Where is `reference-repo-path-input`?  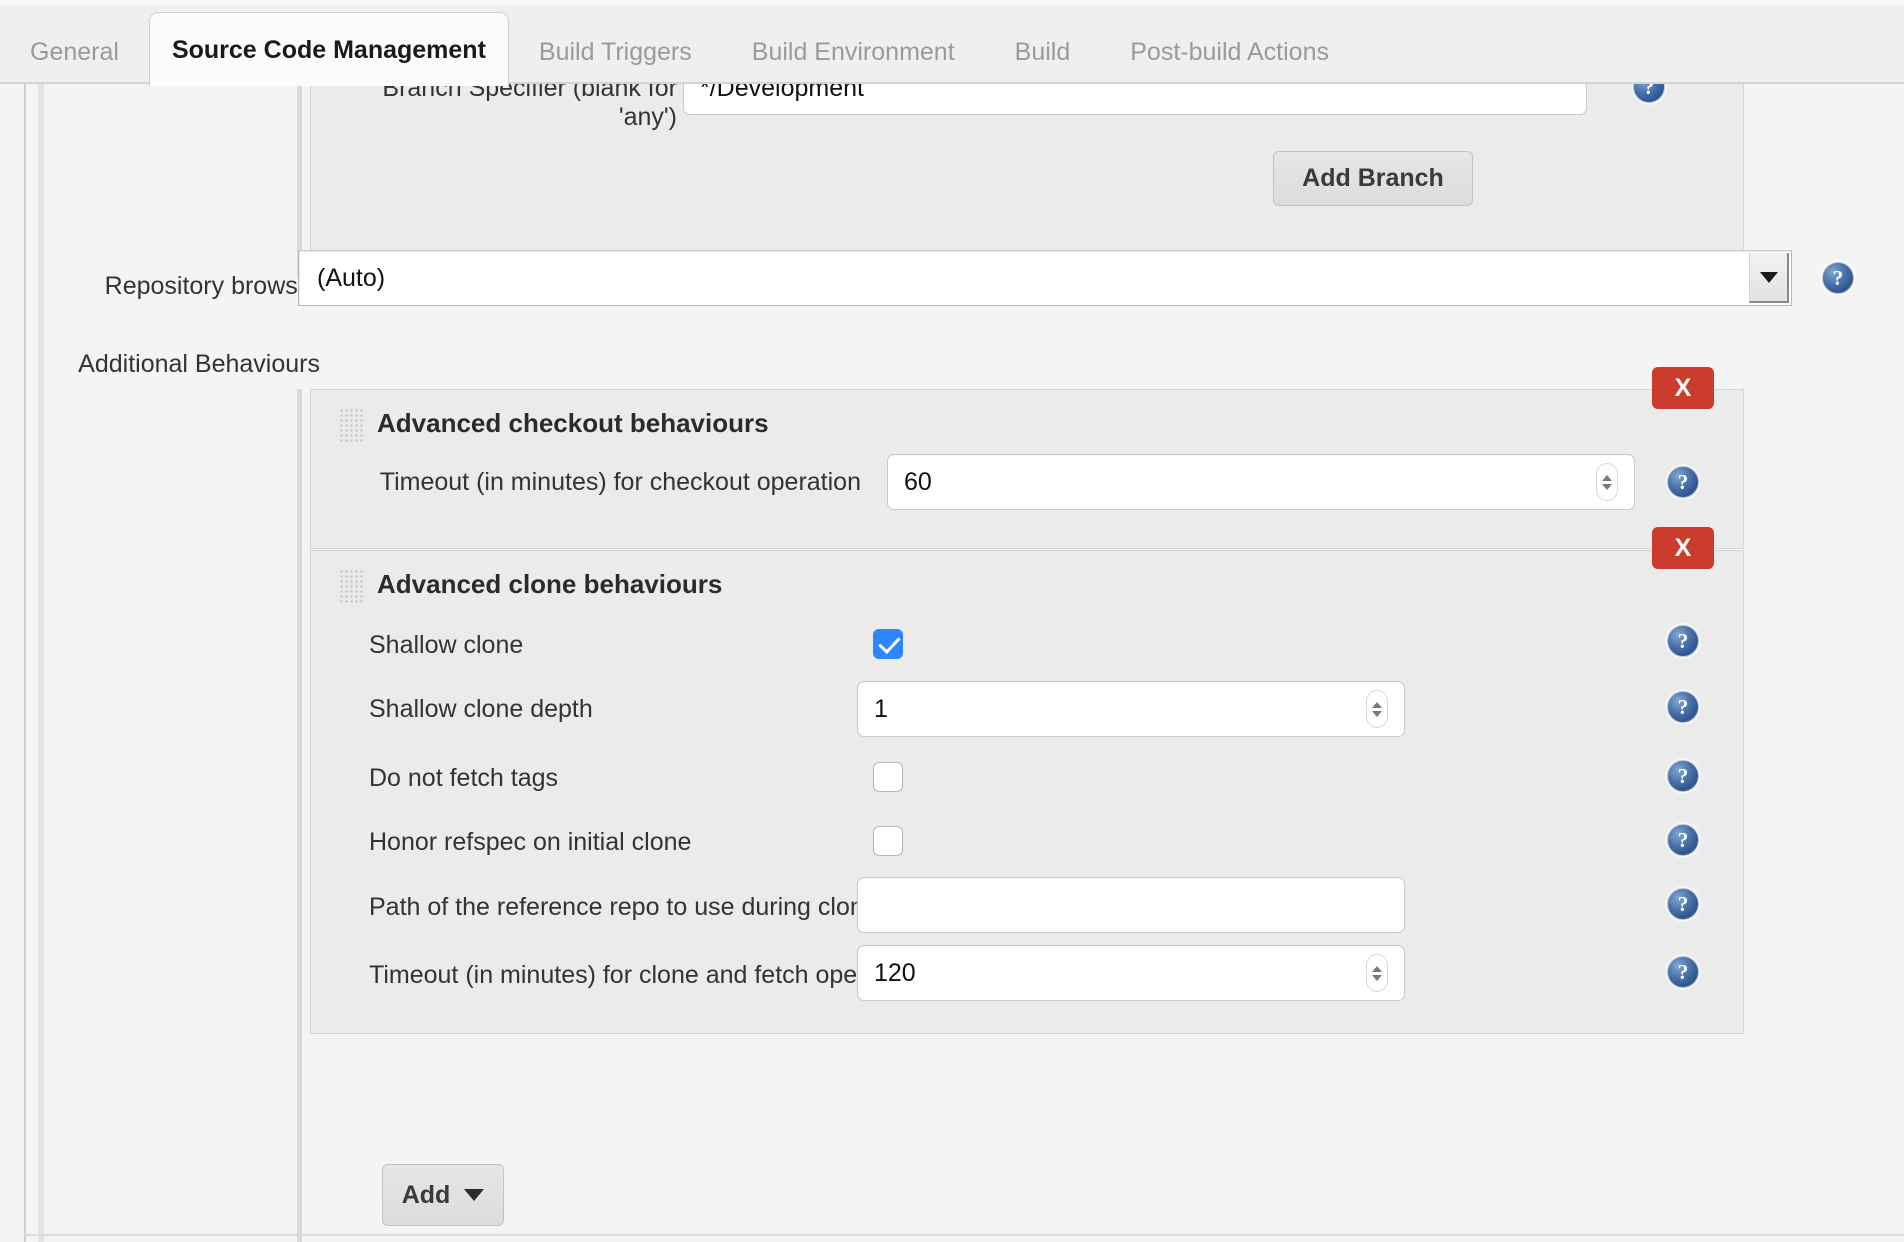
reference-repo-path-input is located at coordinates (1131, 905).